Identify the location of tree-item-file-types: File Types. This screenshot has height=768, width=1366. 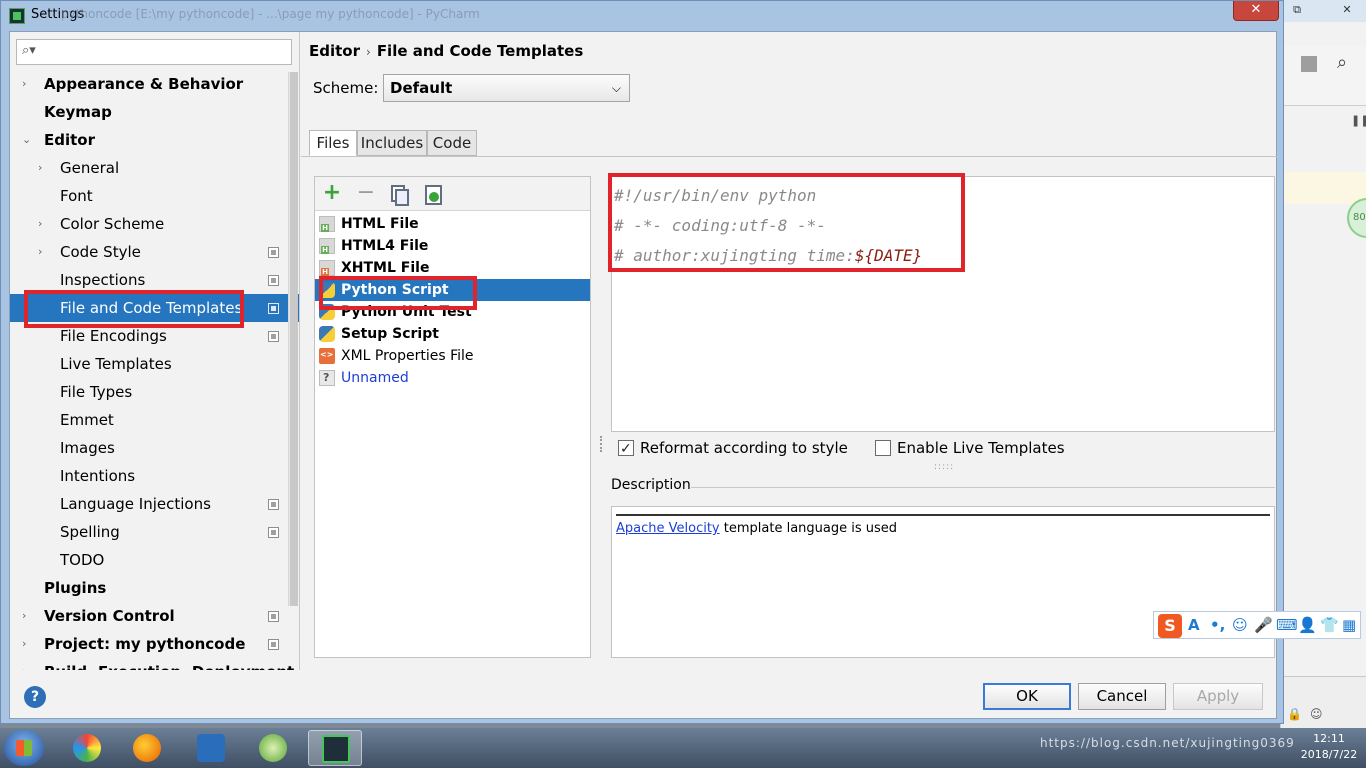
(154, 392).